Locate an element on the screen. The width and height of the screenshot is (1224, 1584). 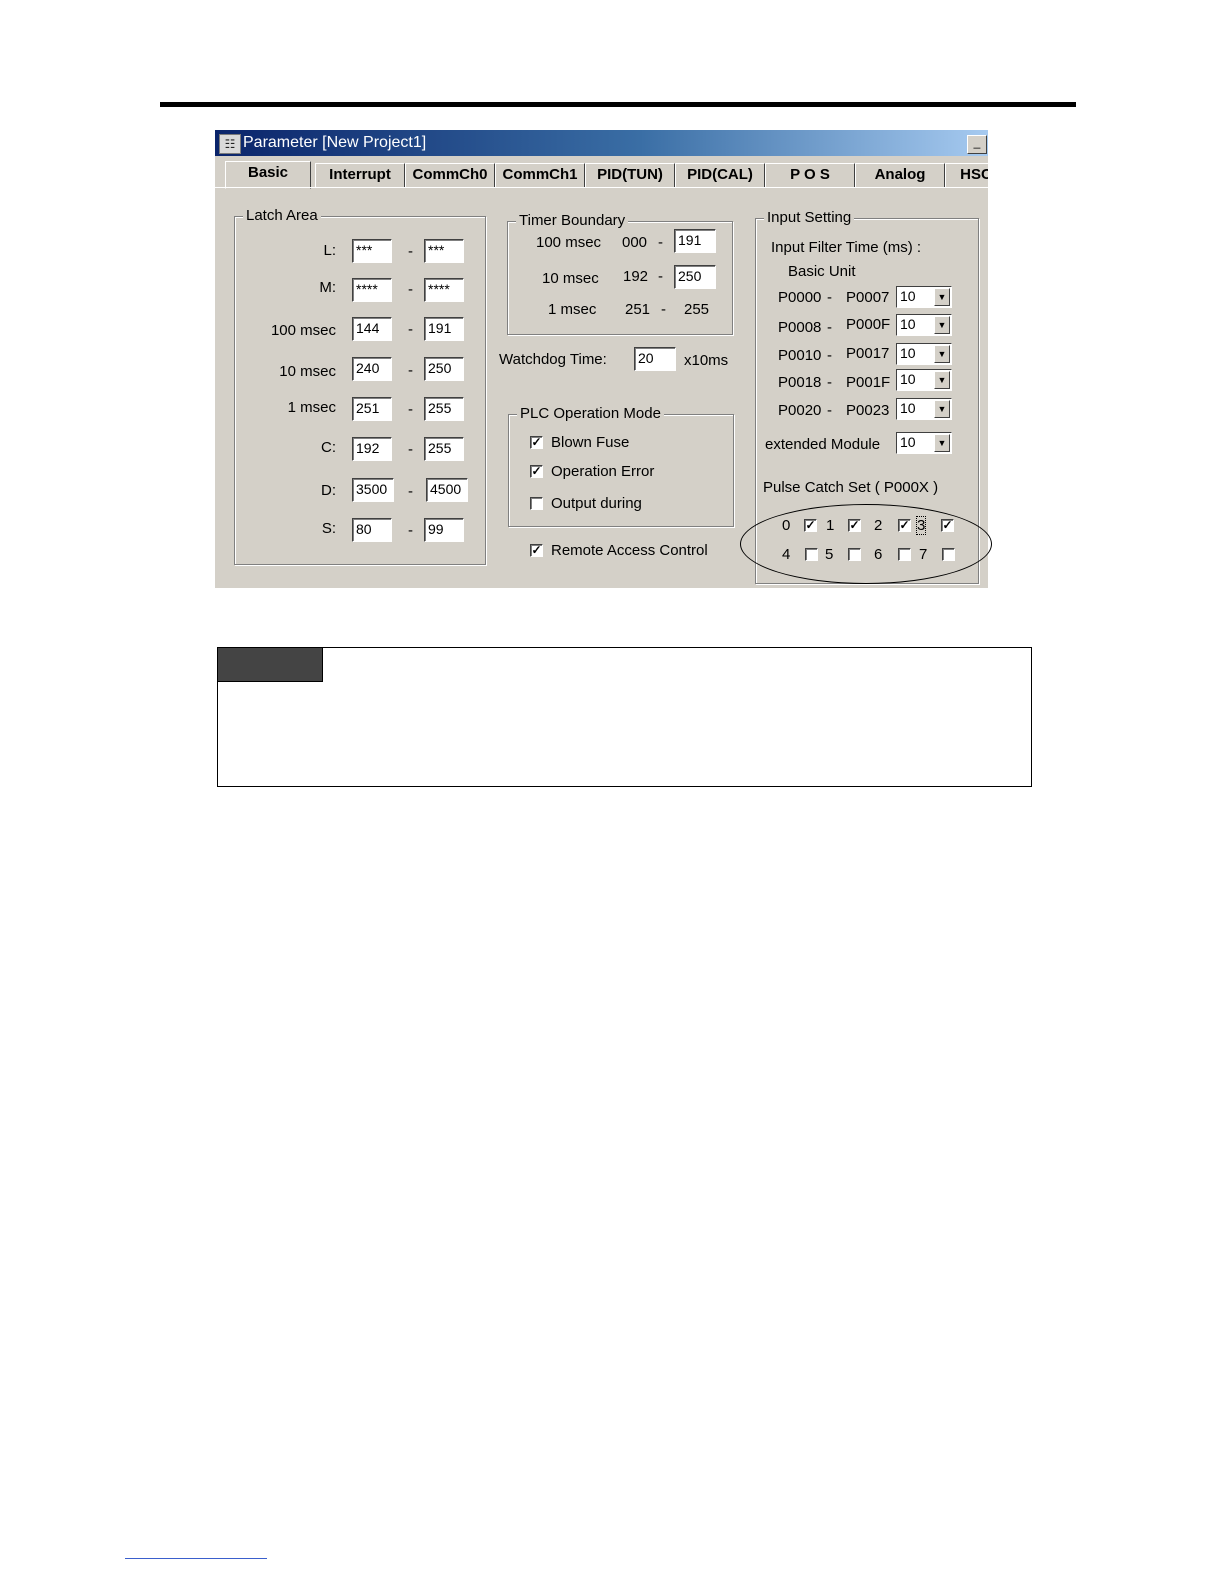
highlight-oval is located at coordinates (866, 544).